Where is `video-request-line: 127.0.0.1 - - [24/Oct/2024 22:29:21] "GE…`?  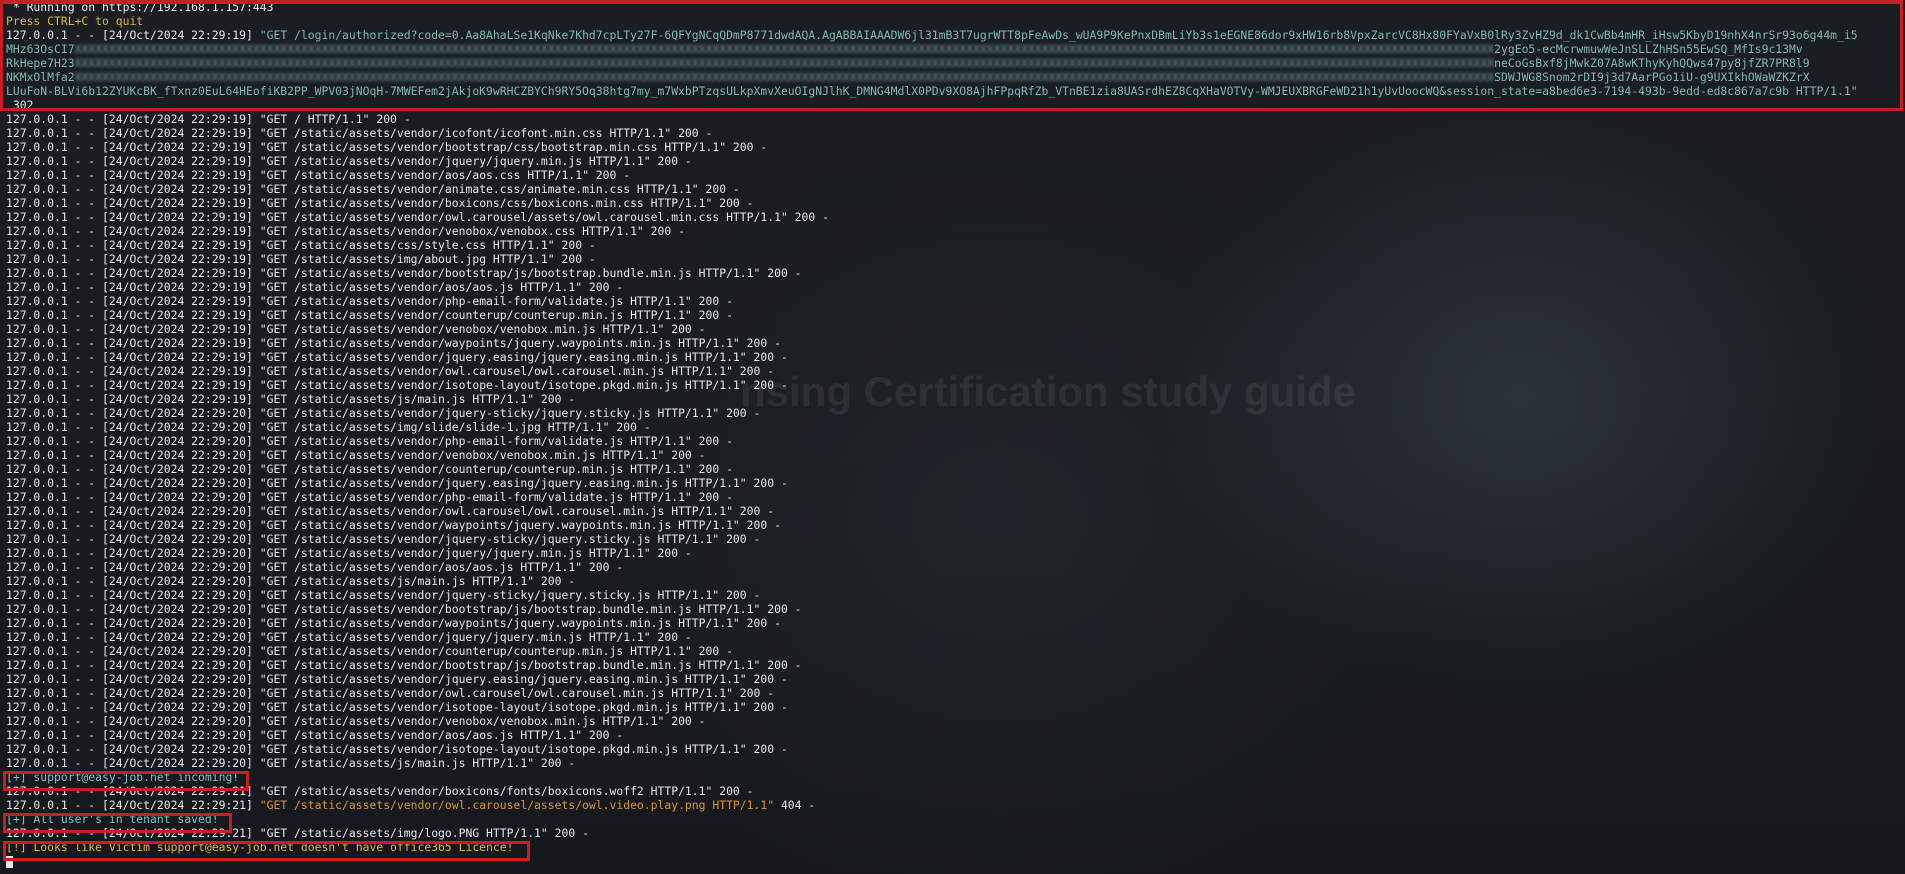
video-request-line: 127.0.0.1 - - [24/Oct/2024 22:29:21] "GE… is located at coordinates (953, 805).